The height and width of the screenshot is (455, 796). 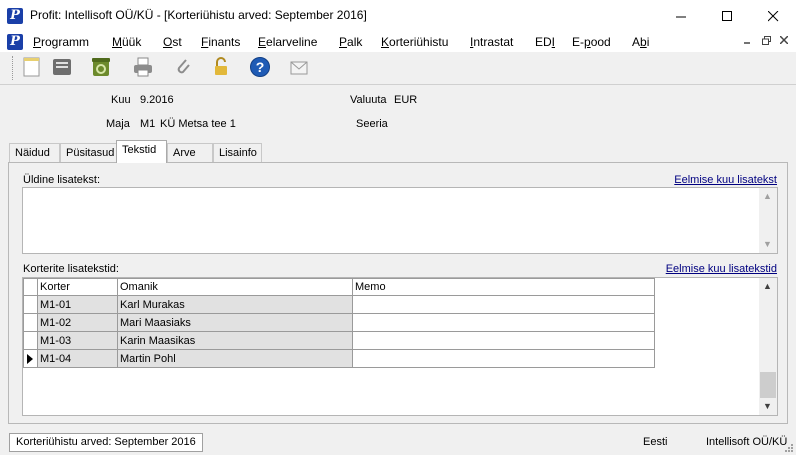 What do you see at coordinates (221, 67) in the screenshot?
I see `unlock-icon` at bounding box center [221, 67].